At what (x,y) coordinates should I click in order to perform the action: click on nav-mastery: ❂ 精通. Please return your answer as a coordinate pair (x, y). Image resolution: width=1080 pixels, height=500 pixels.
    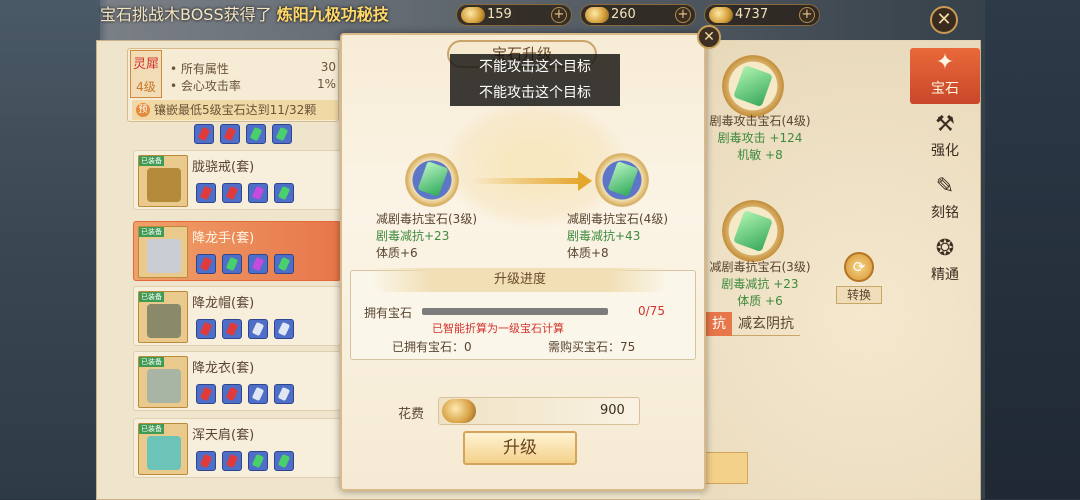
    Looking at the image, I should click on (945, 262).